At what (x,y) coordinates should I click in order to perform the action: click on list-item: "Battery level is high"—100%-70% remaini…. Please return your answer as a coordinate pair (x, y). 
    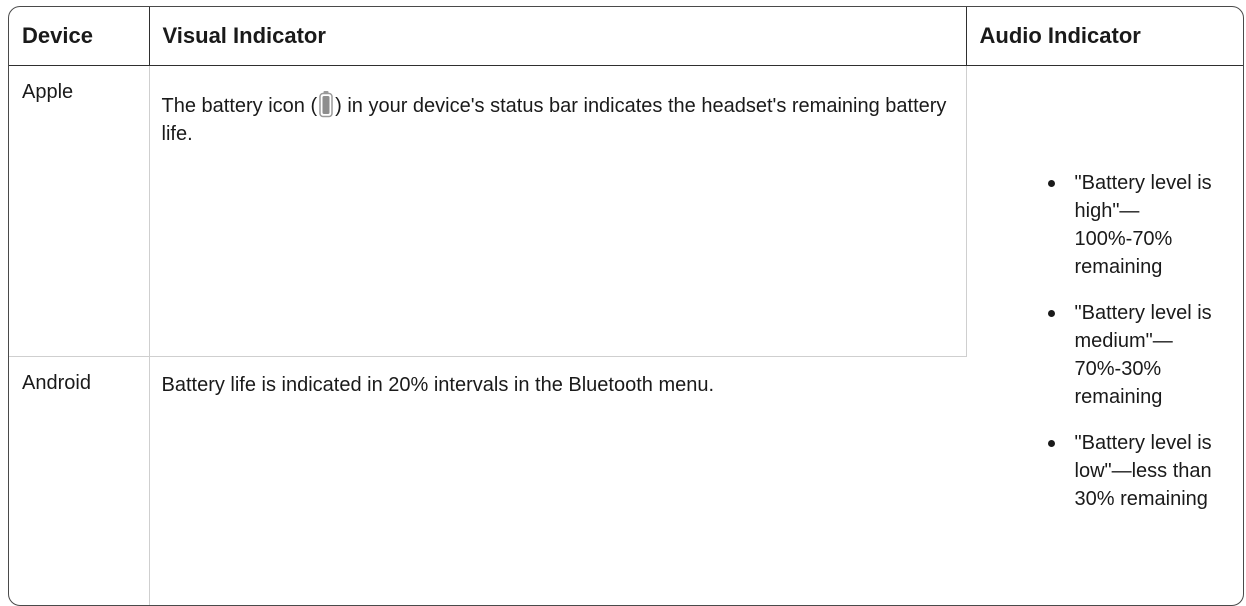
    Looking at the image, I should click on (1145, 225).